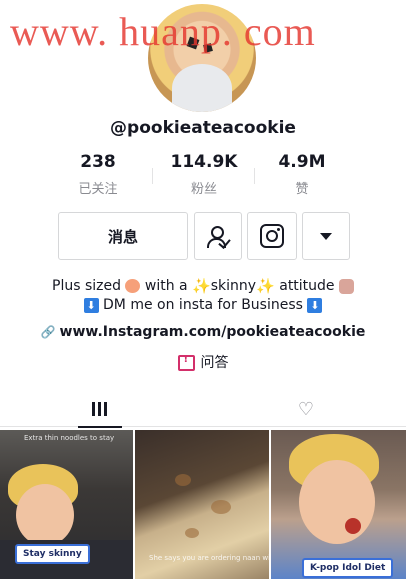 This screenshot has width=406, height=579. I want to click on tab-liked: ♡, so click(306, 409).